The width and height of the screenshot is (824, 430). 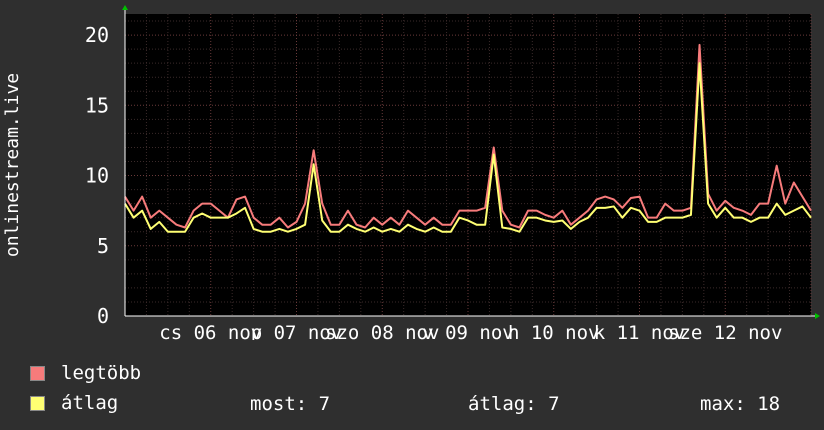 I want to click on y-tick-labels: 0 5 10 15 20, so click(x=97, y=175).